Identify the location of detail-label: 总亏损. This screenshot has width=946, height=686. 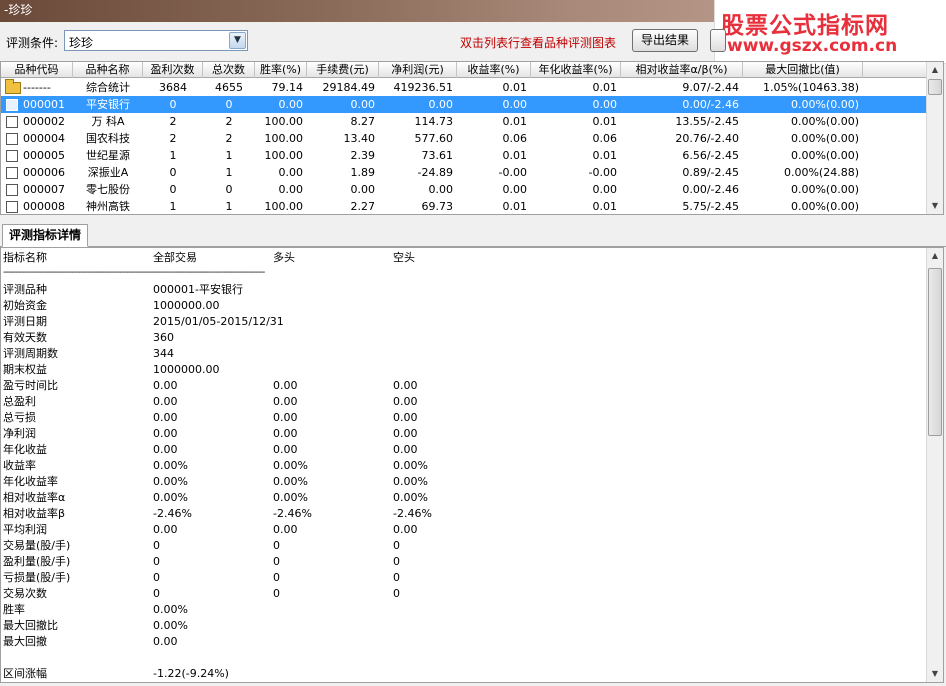
(19, 417).